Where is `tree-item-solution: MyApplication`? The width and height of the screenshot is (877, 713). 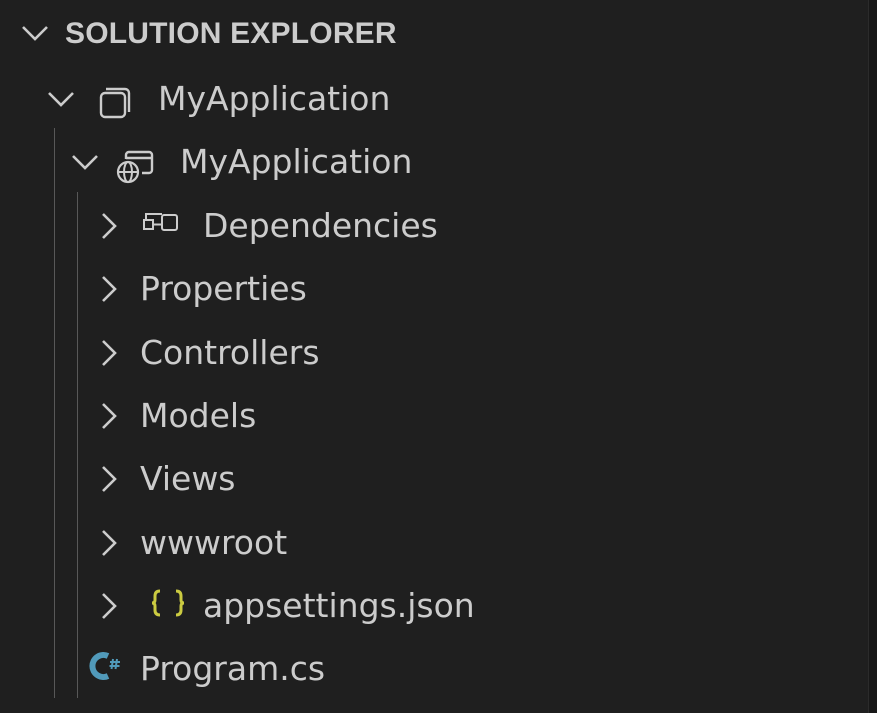
tree-item-solution: MyApplication is located at coordinates (434, 99).